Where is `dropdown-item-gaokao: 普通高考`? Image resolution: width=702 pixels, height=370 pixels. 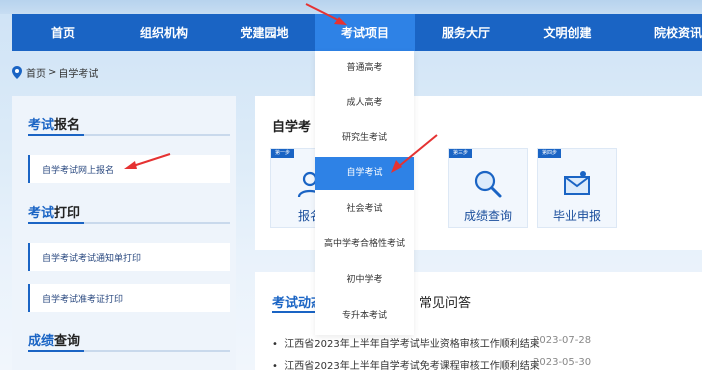
dropdown-item-gaokao: 普通高考 is located at coordinates (364, 68).